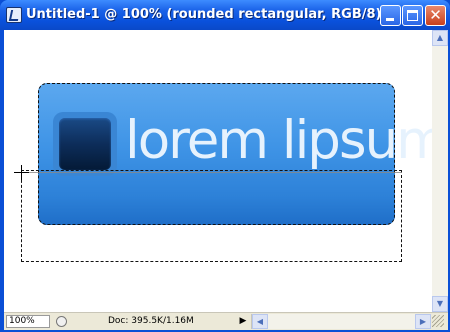 The width and height of the screenshot is (450, 332). What do you see at coordinates (390, 19) in the screenshot?
I see `minimize-icon` at bounding box center [390, 19].